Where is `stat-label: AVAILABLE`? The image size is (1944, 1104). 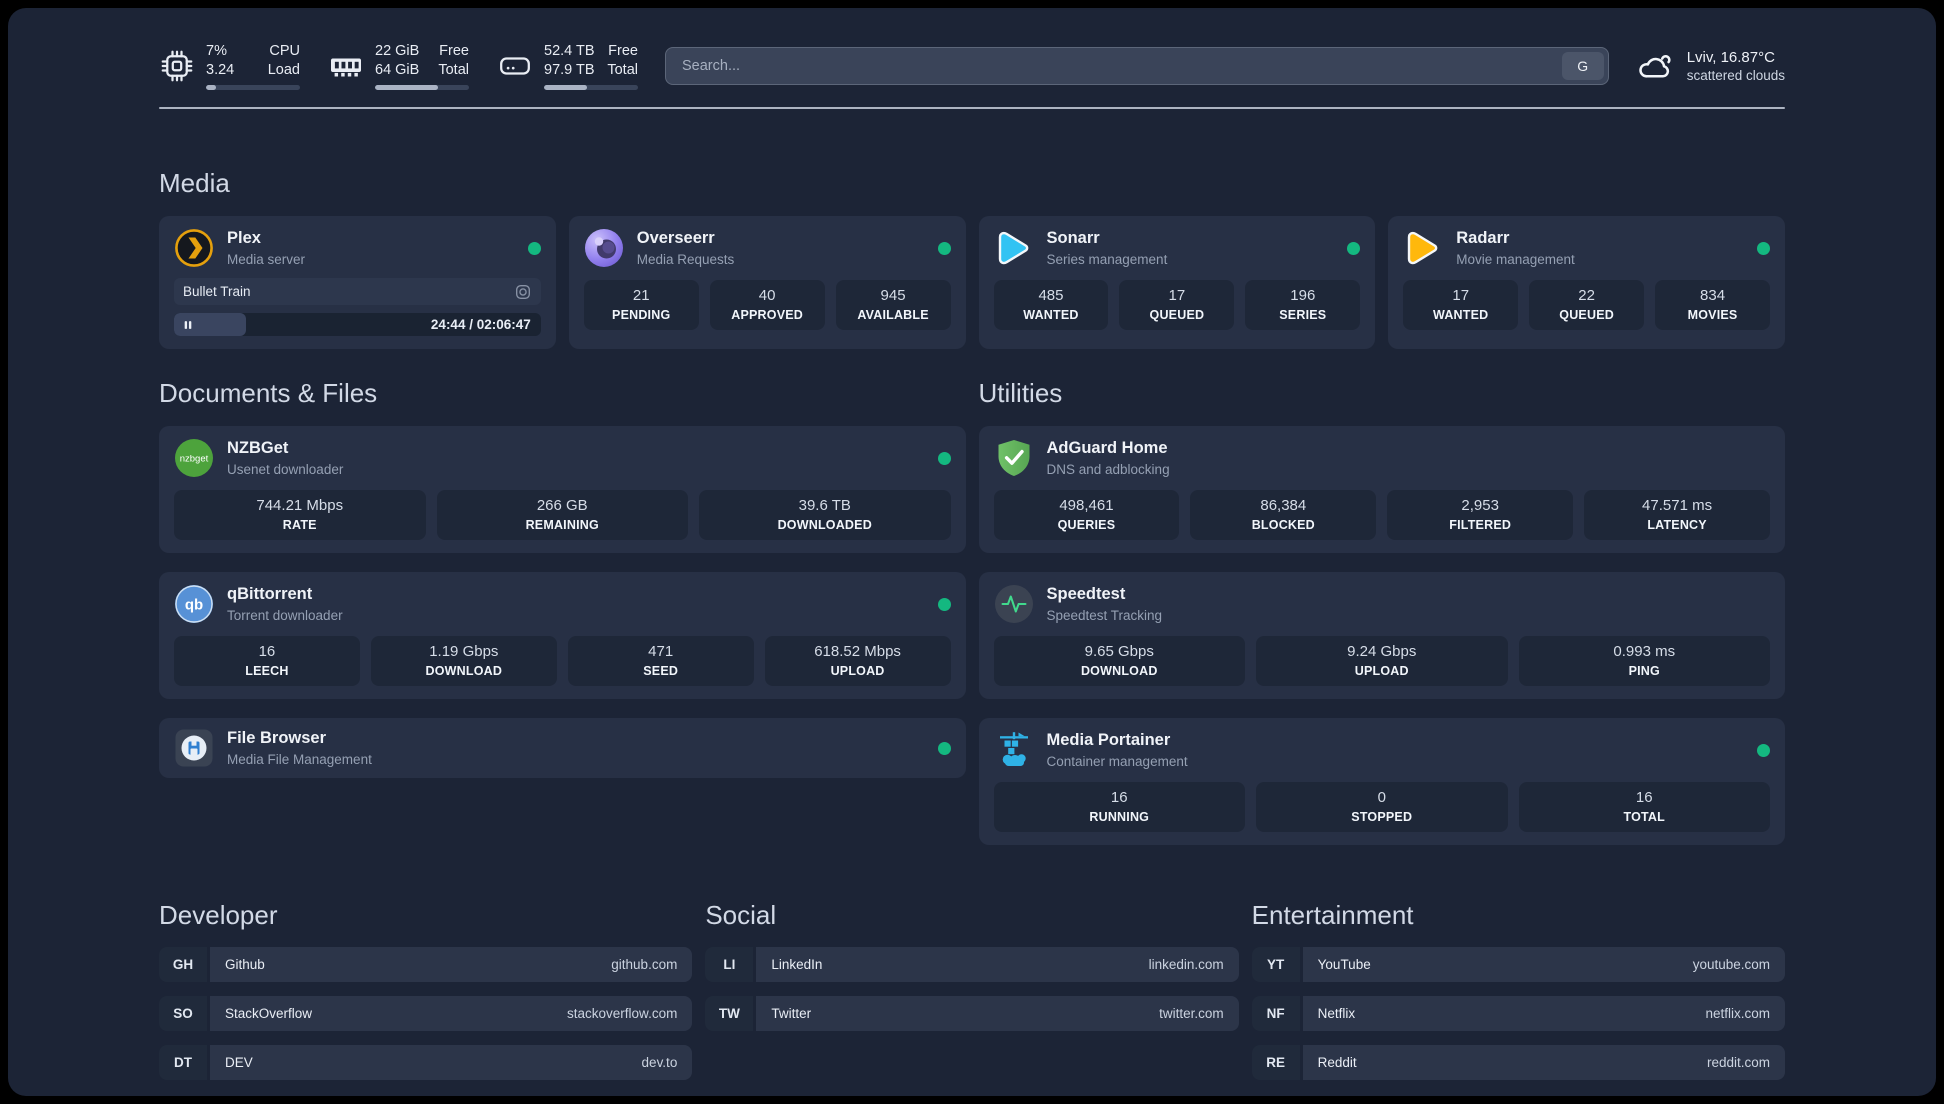
stat-label: AVAILABLE is located at coordinates (893, 315).